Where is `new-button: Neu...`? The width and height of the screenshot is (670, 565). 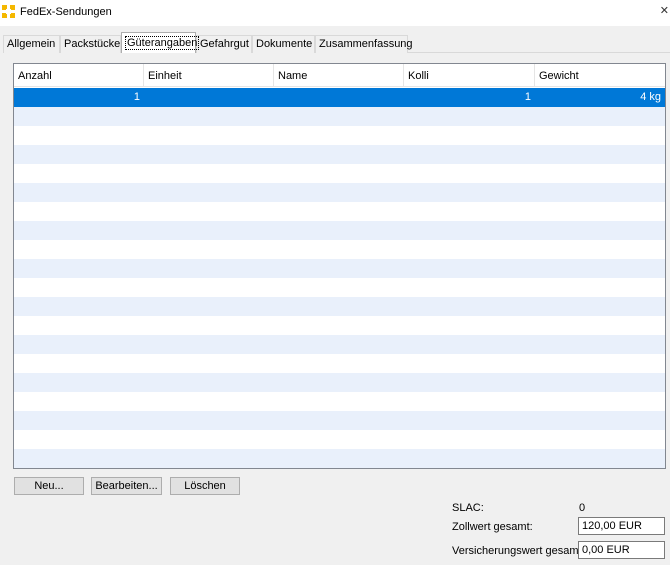
new-button: Neu... is located at coordinates (49, 486).